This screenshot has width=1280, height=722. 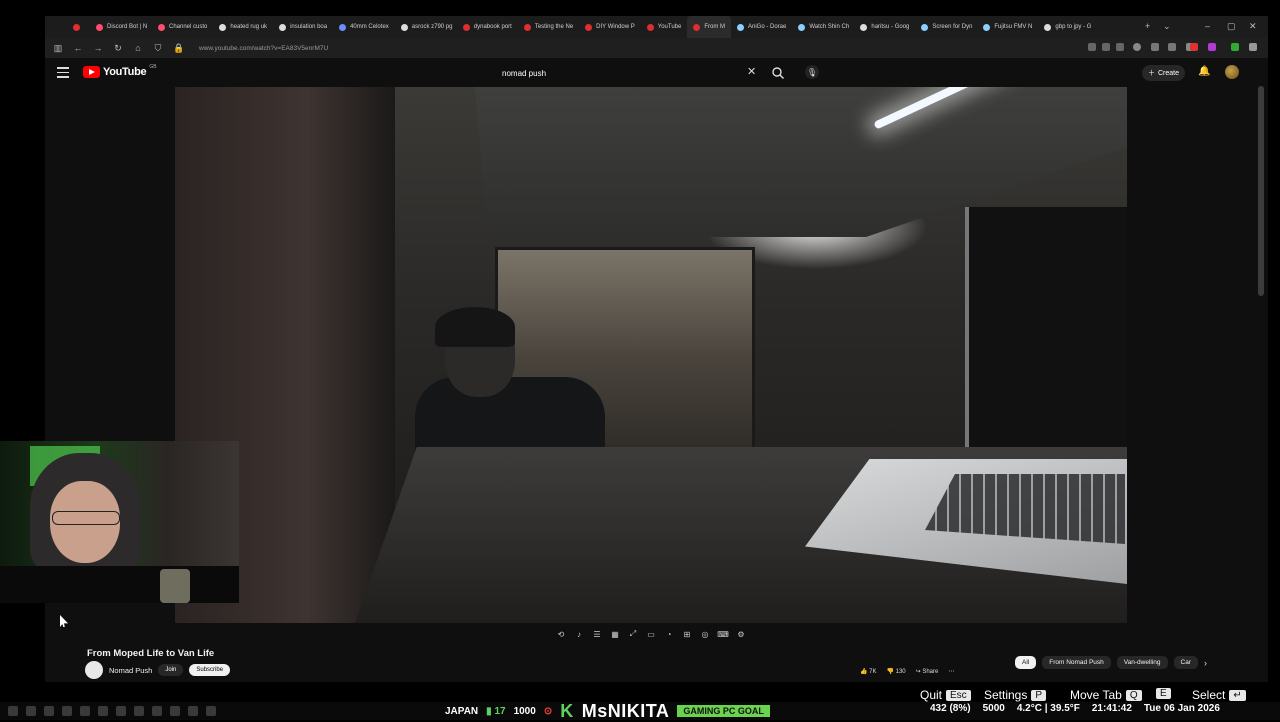 What do you see at coordinates (1253, 26) in the screenshot?
I see `close-window-icon: ✕` at bounding box center [1253, 26].